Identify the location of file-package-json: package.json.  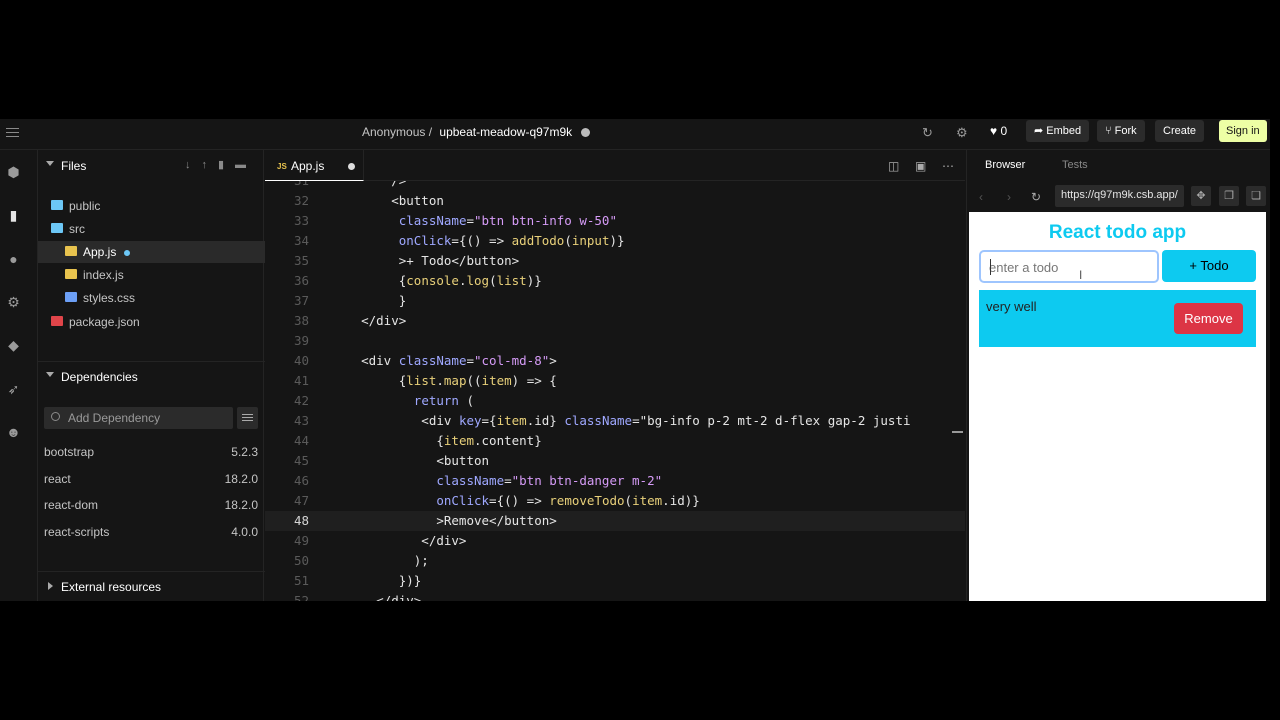
(151, 322).